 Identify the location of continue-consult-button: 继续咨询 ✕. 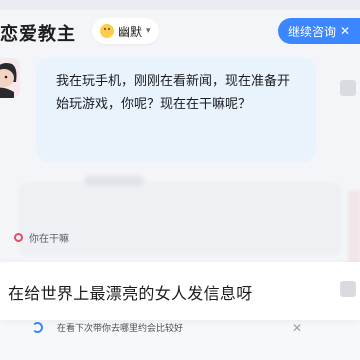
(319, 31).